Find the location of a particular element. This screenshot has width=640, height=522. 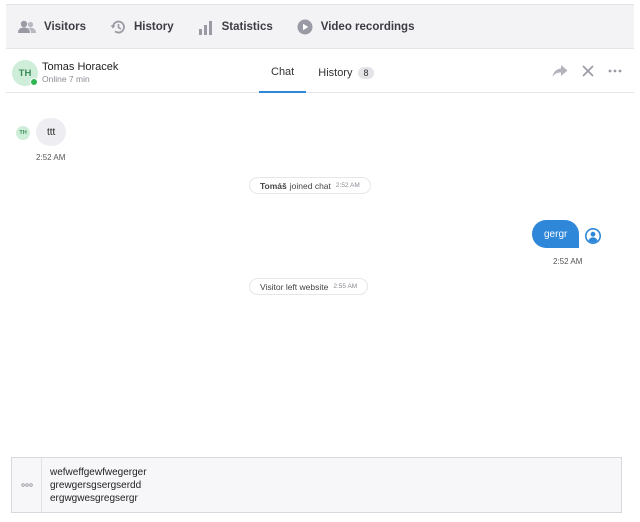

chat-tabs: Chat History 8 is located at coordinates (322, 72).